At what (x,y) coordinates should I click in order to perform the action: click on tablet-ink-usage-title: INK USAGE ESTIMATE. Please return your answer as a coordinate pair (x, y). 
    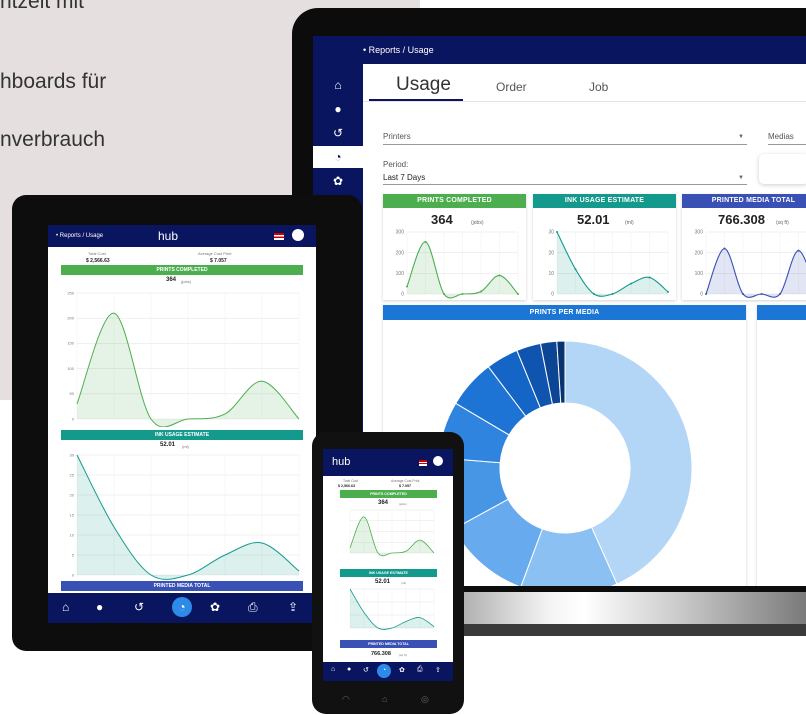
    Looking at the image, I should click on (182, 435).